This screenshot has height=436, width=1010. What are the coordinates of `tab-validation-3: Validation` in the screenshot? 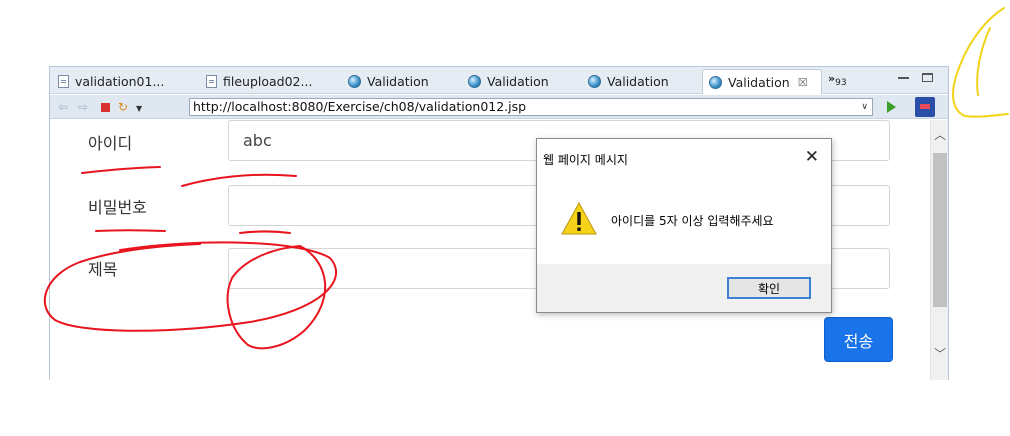 It's located at (641, 81).